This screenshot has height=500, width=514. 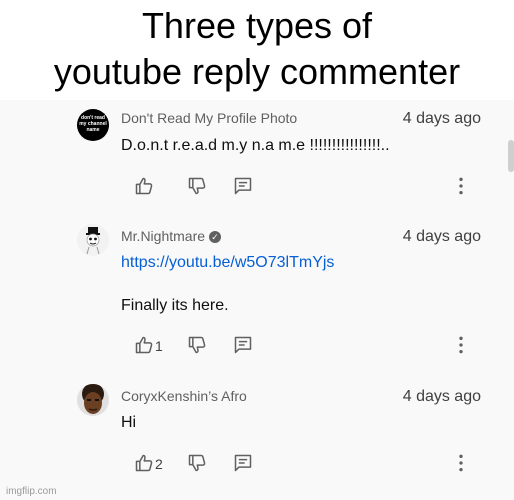 I want to click on comment-author: Mr.Nightmare ✓, so click(x=171, y=236).